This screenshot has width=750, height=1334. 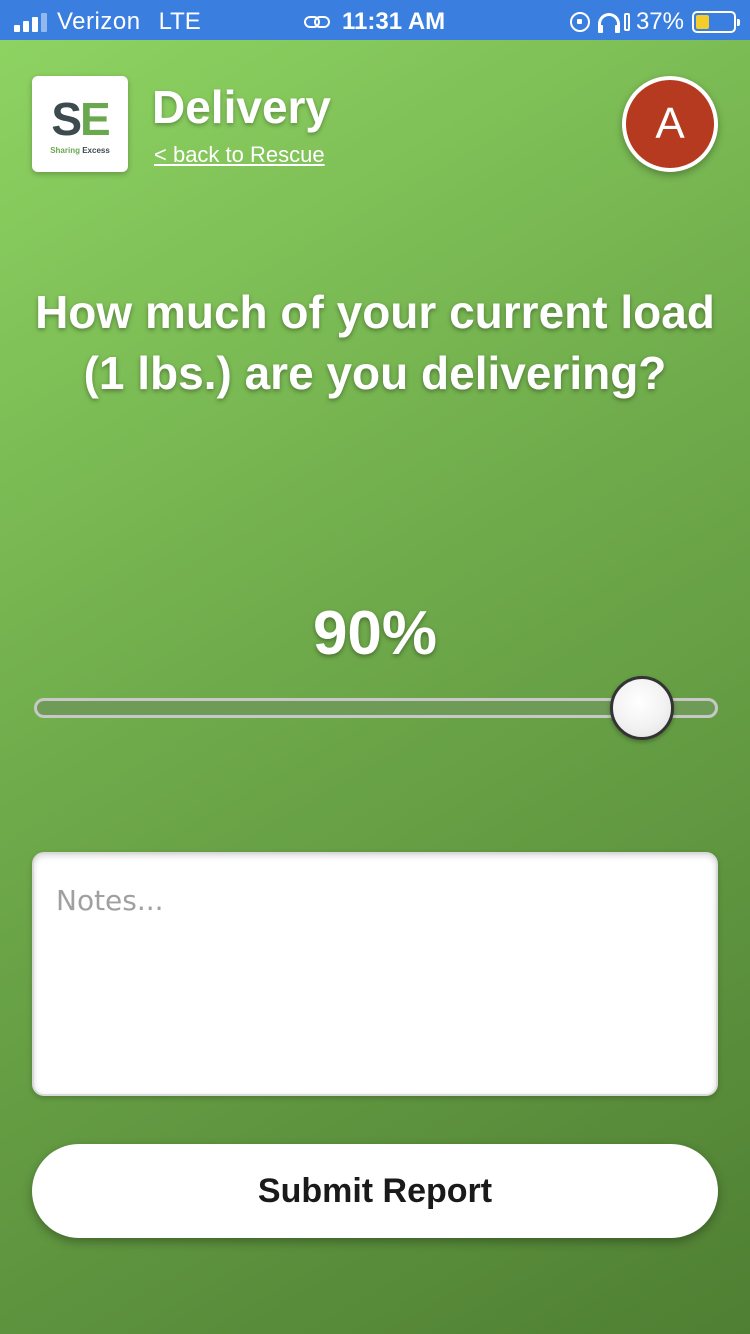 I want to click on carrier-label: Verizon, so click(x=99, y=21).